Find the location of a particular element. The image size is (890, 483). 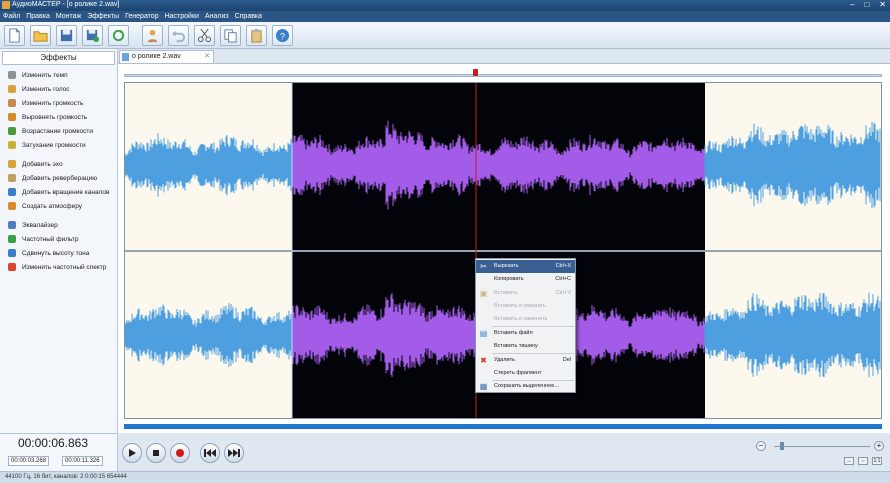

undo-button is located at coordinates (178, 35).